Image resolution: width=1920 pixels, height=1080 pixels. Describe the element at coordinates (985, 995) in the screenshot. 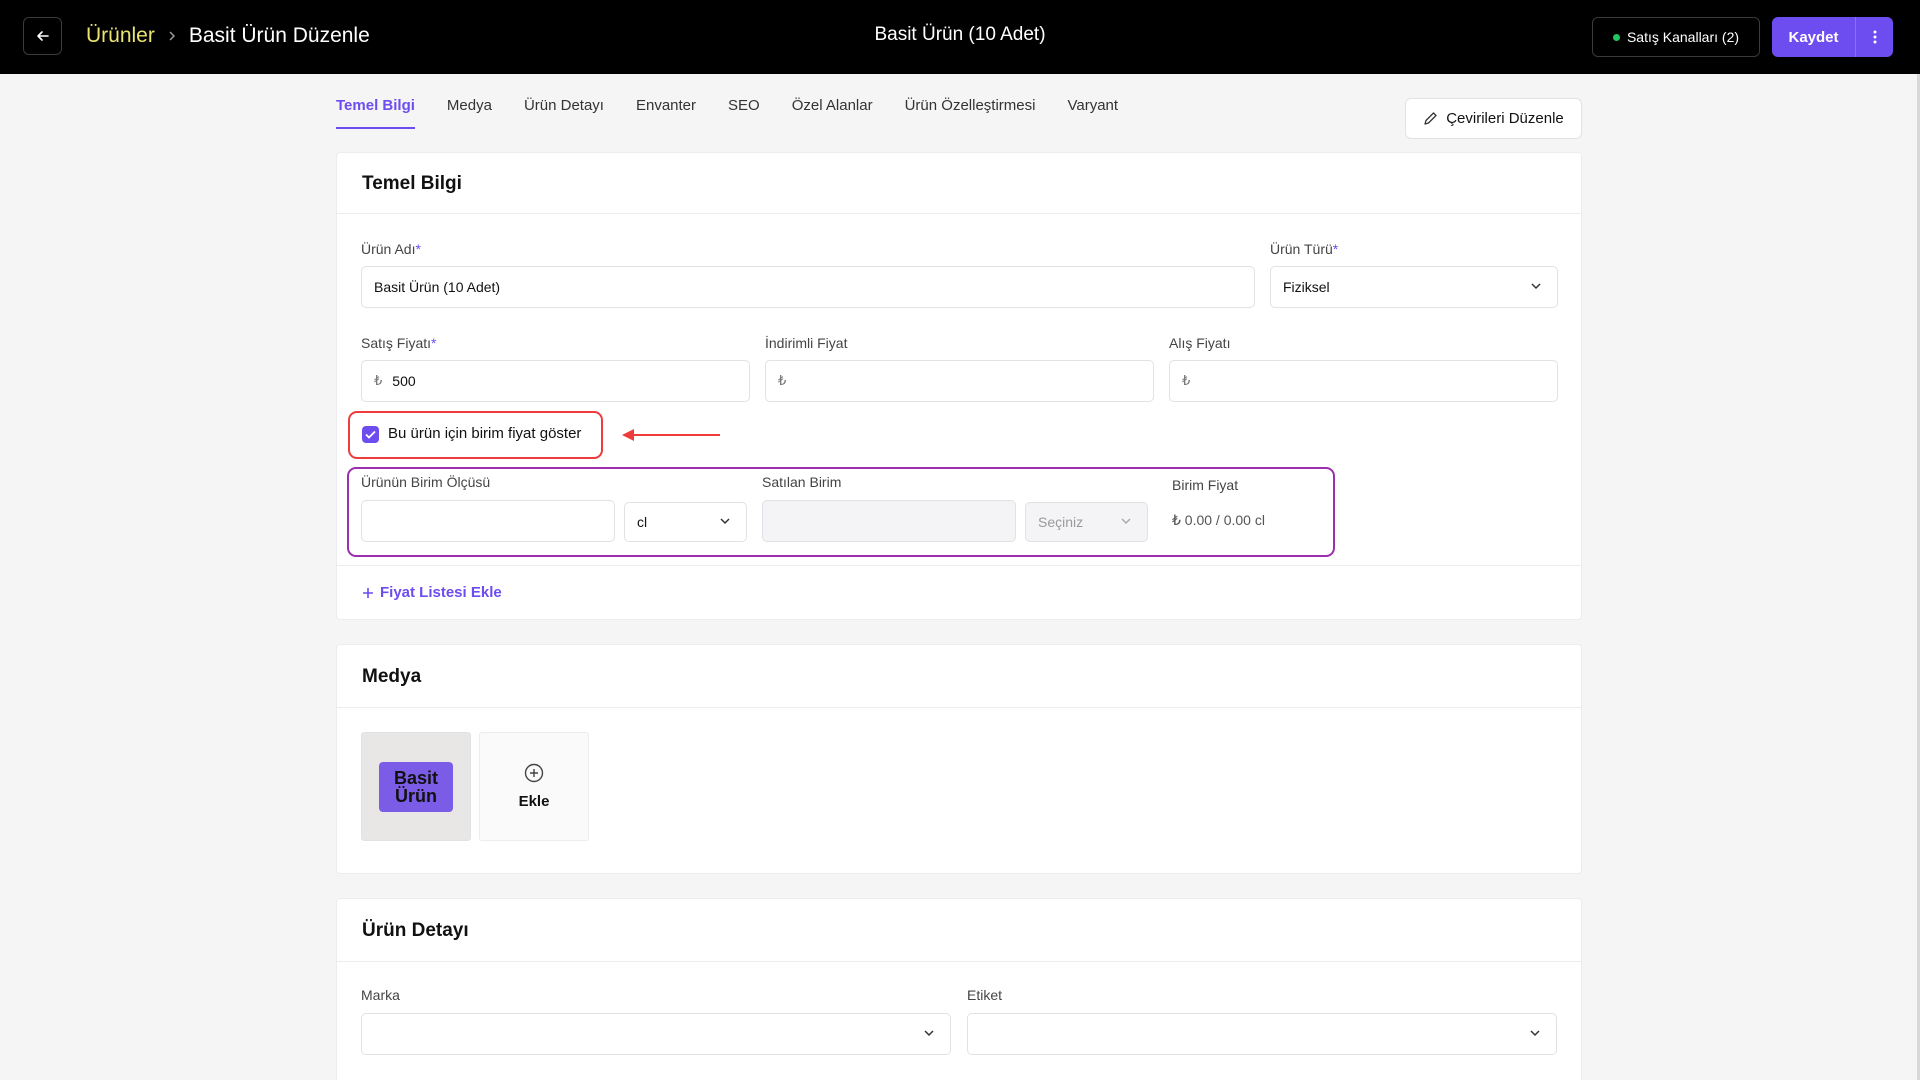

I see `tag-label: Etiket` at that location.